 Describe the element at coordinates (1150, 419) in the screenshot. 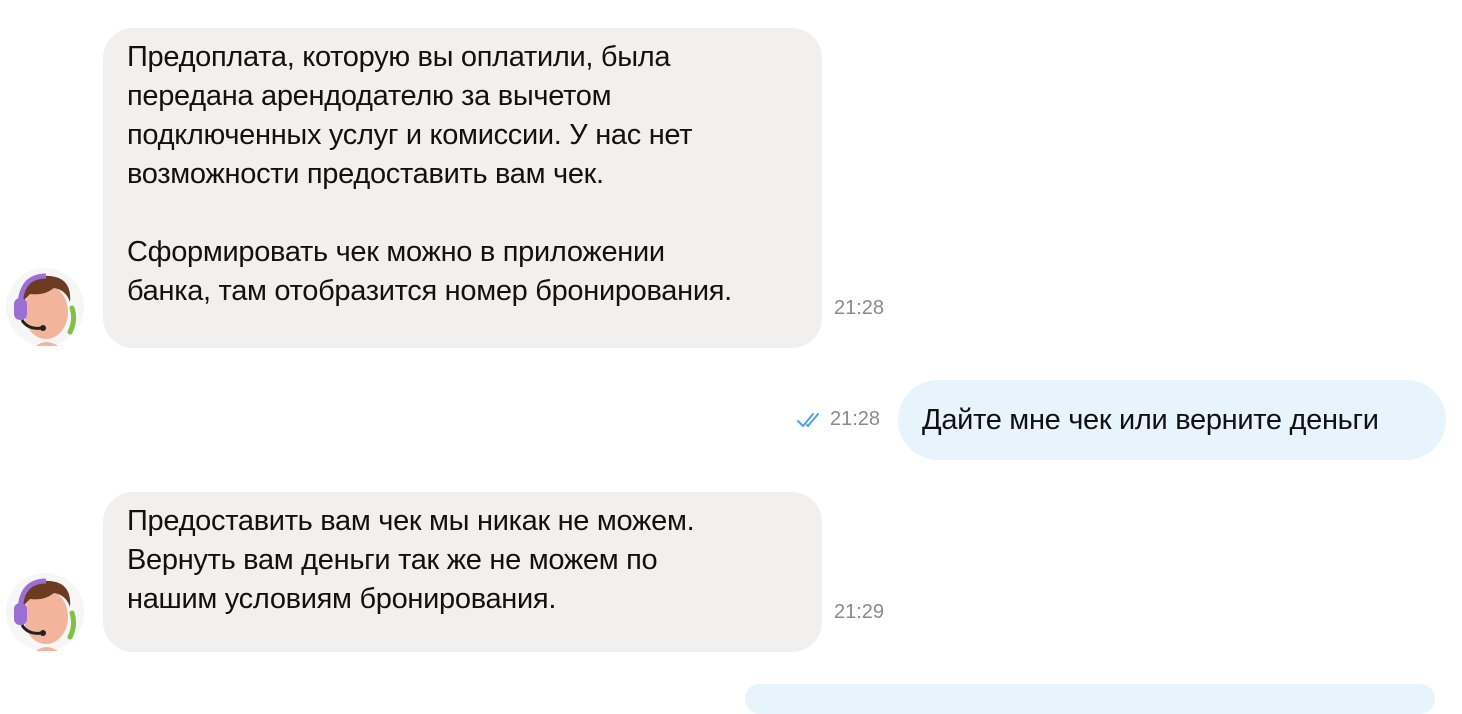

I see `message-text: Дайте мне чек или верните деньги` at that location.